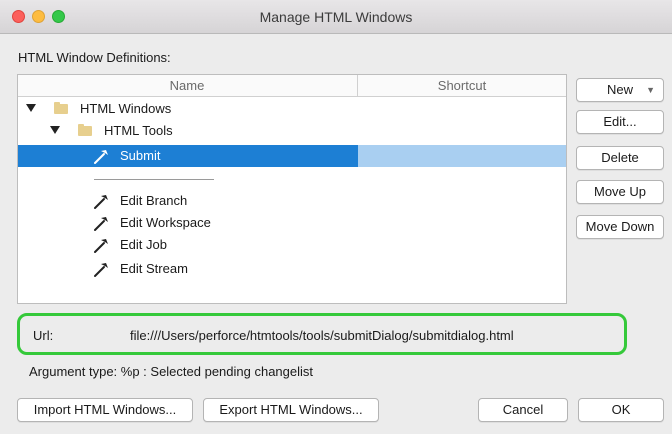 The image size is (672, 434). Describe the element at coordinates (154, 179) in the screenshot. I see `tree-separator` at that location.